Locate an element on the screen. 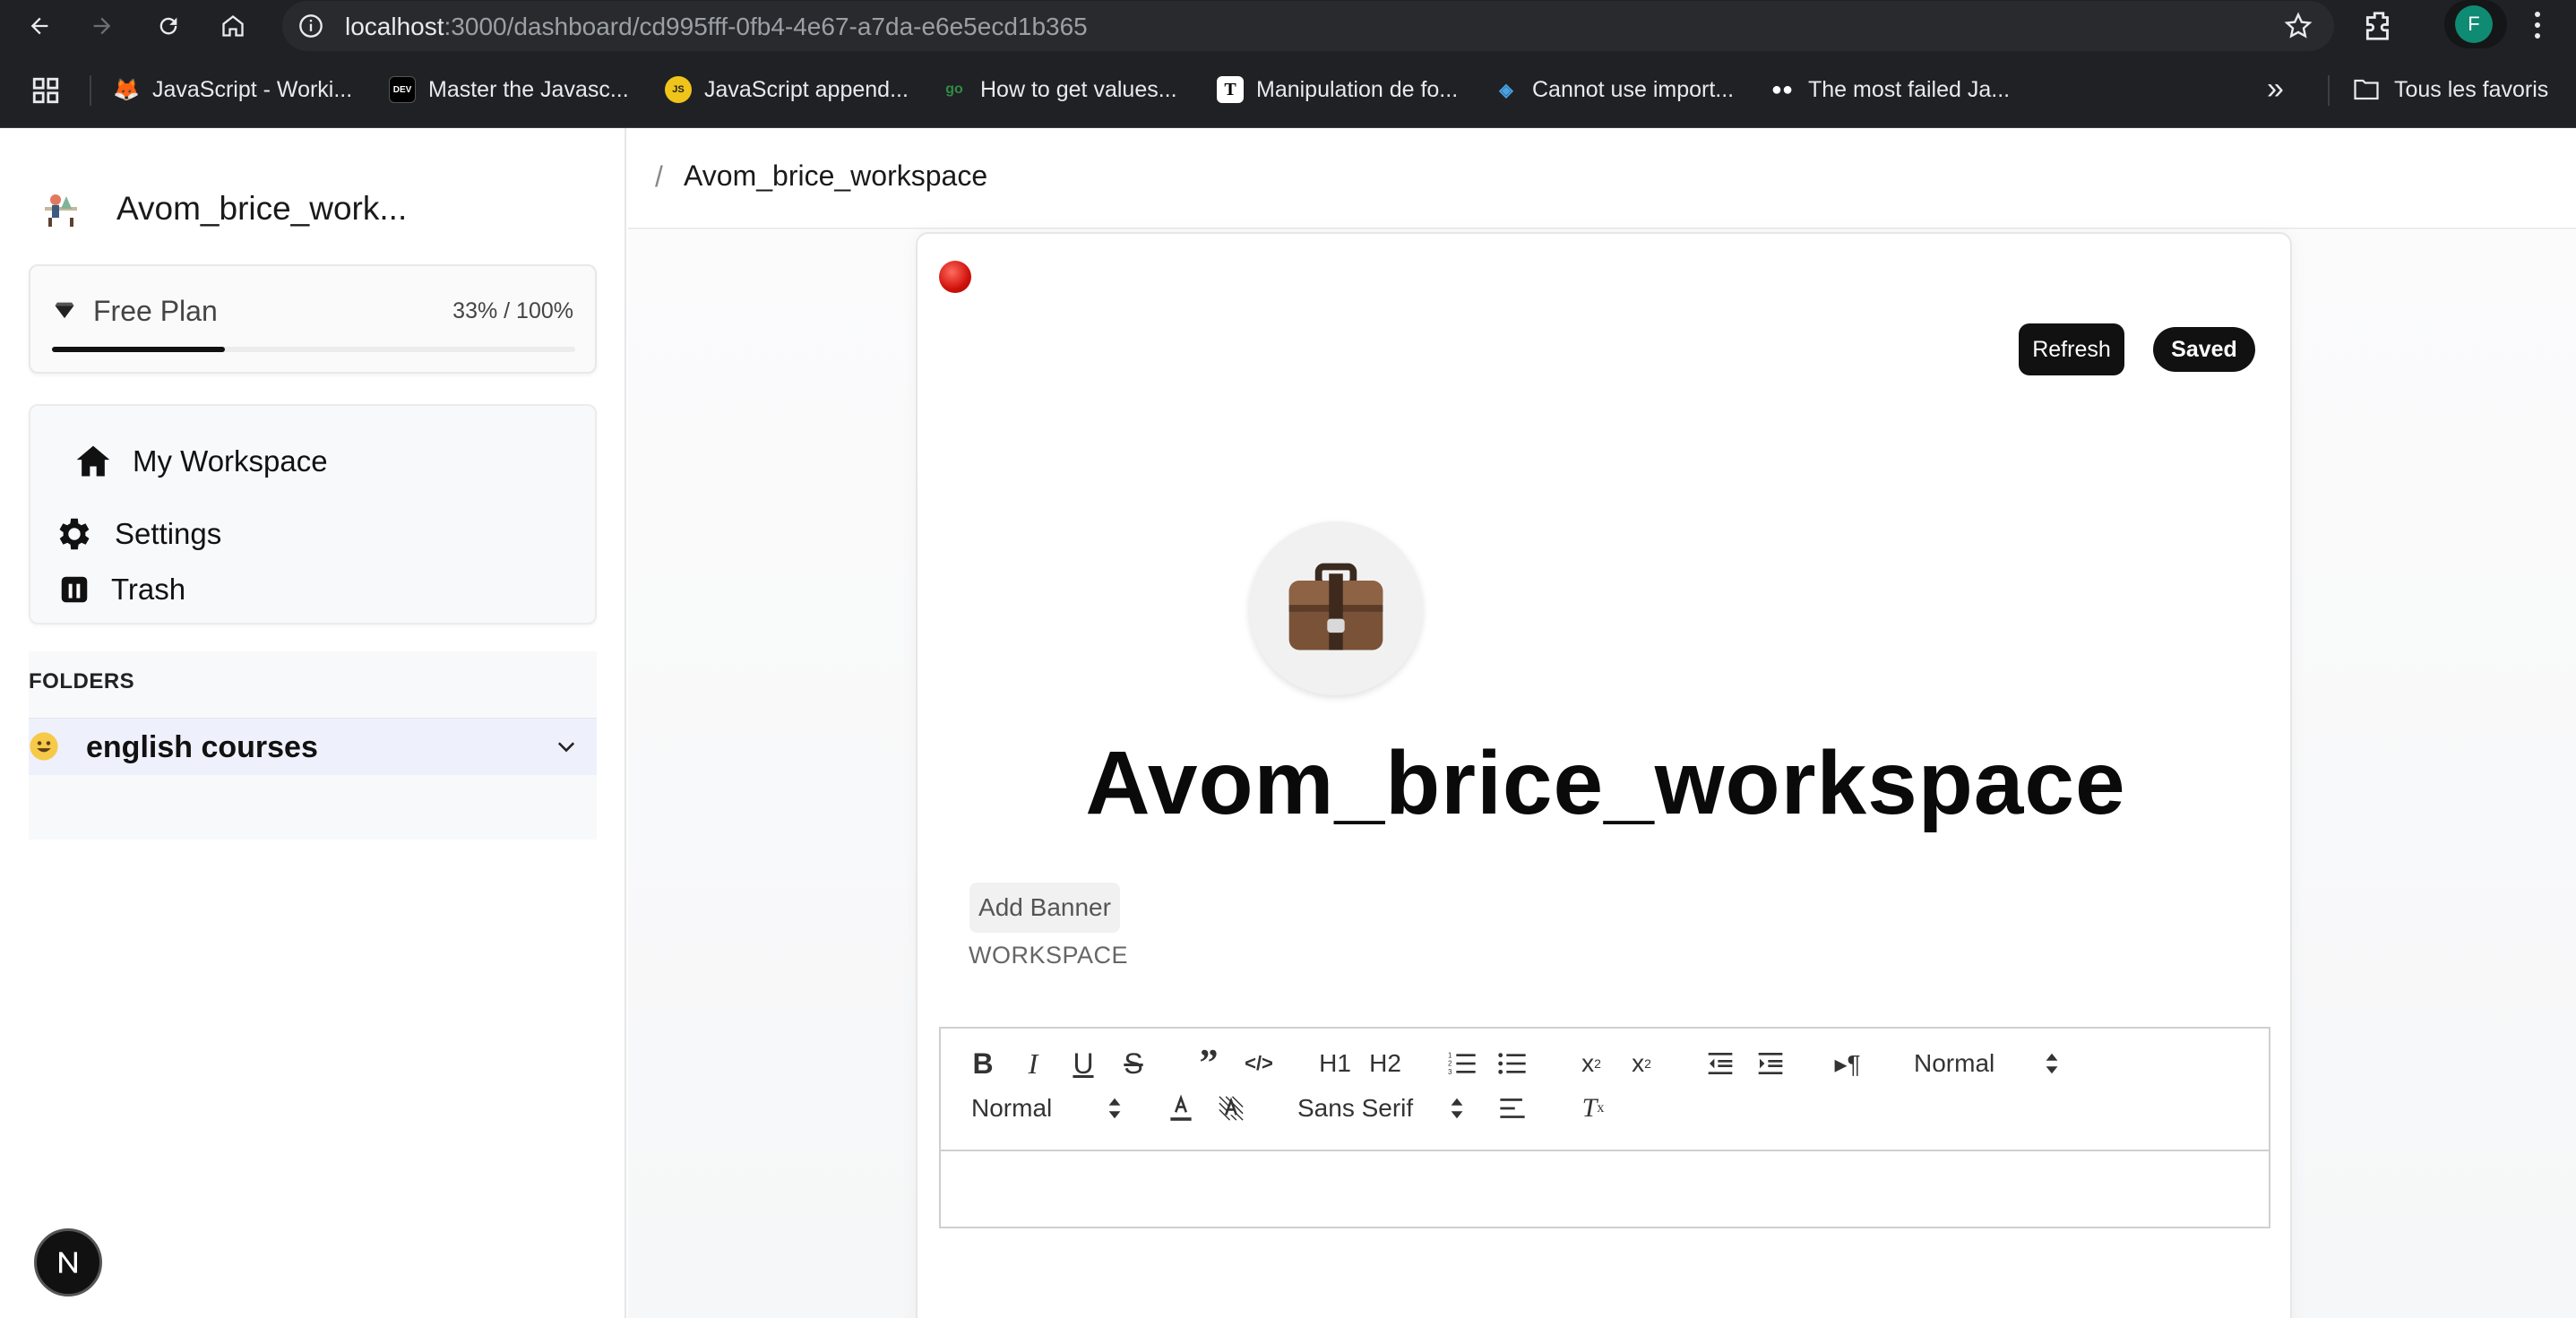  extensions-icon is located at coordinates (2379, 26).